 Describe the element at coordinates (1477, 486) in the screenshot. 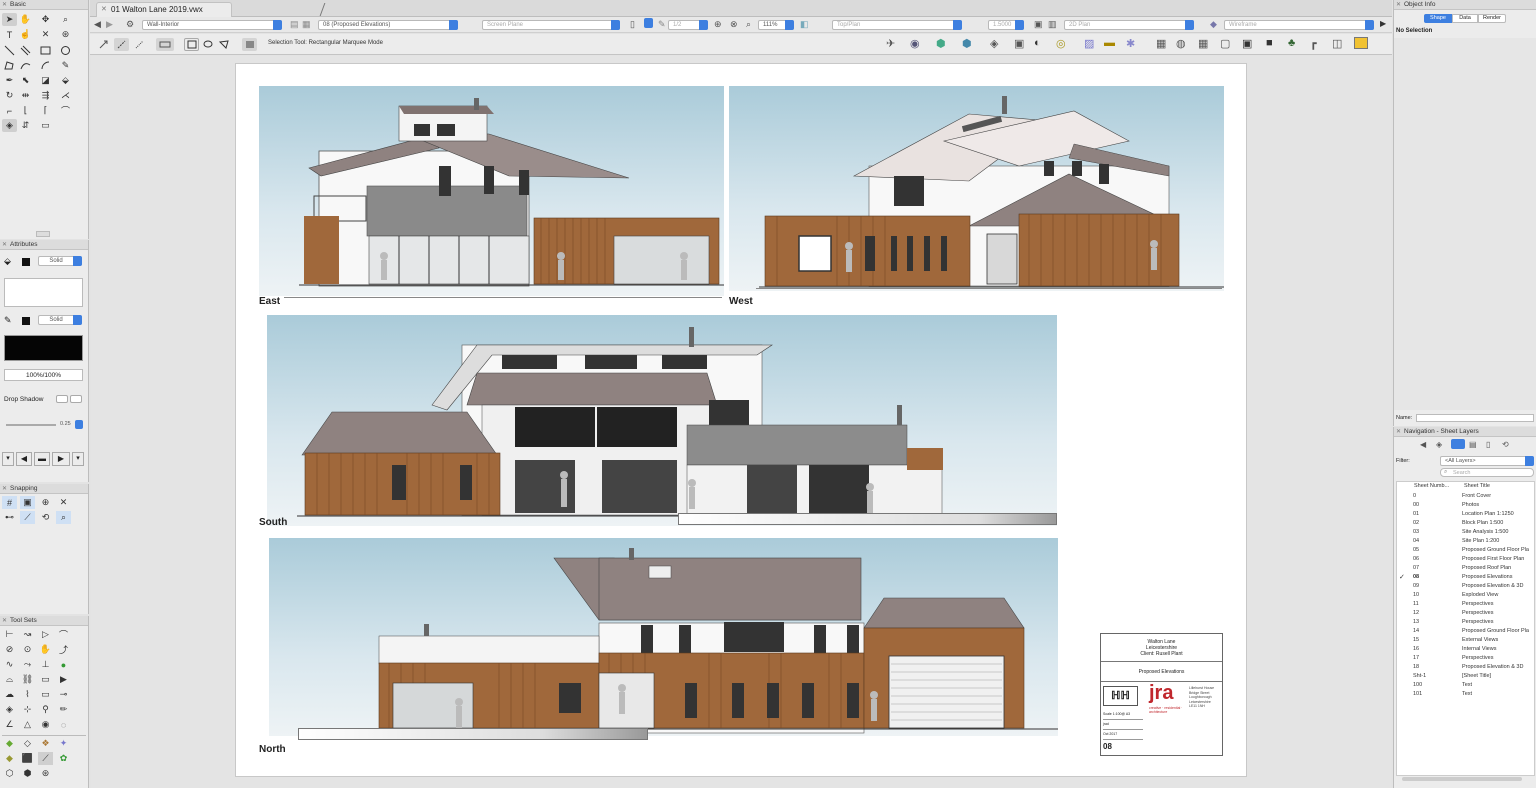

I see `column-sheet-title: Sheet Title` at that location.